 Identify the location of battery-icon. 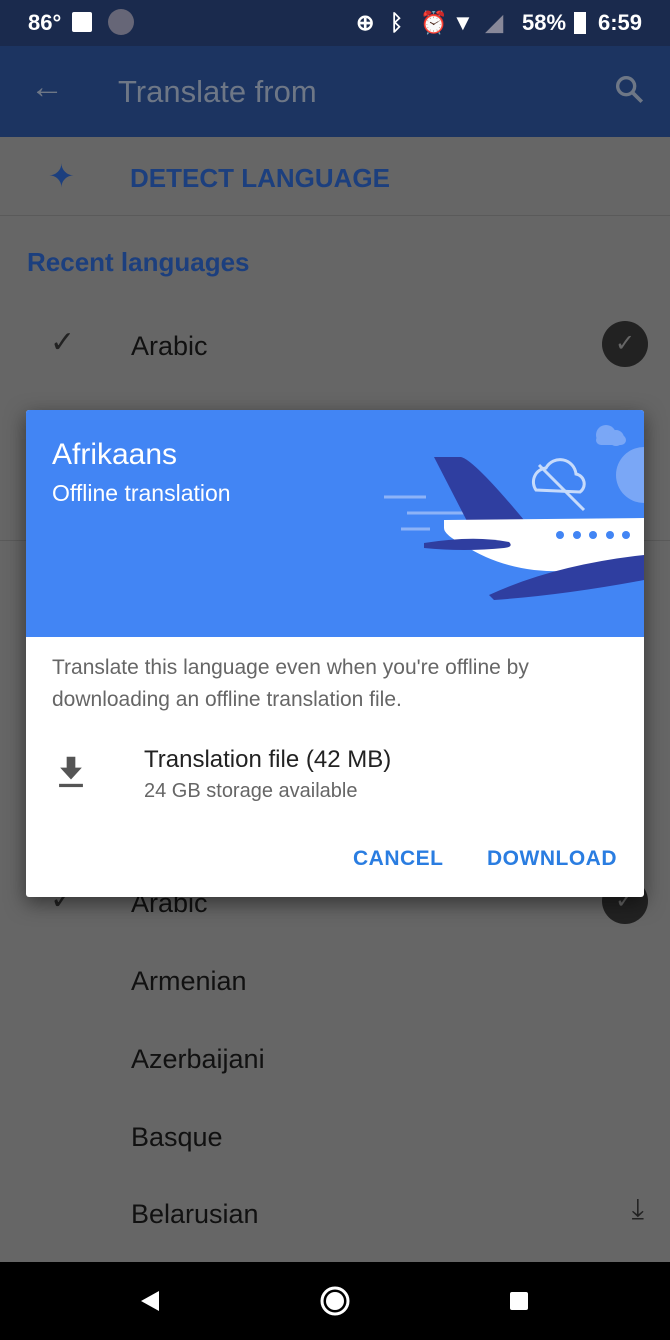
(580, 23).